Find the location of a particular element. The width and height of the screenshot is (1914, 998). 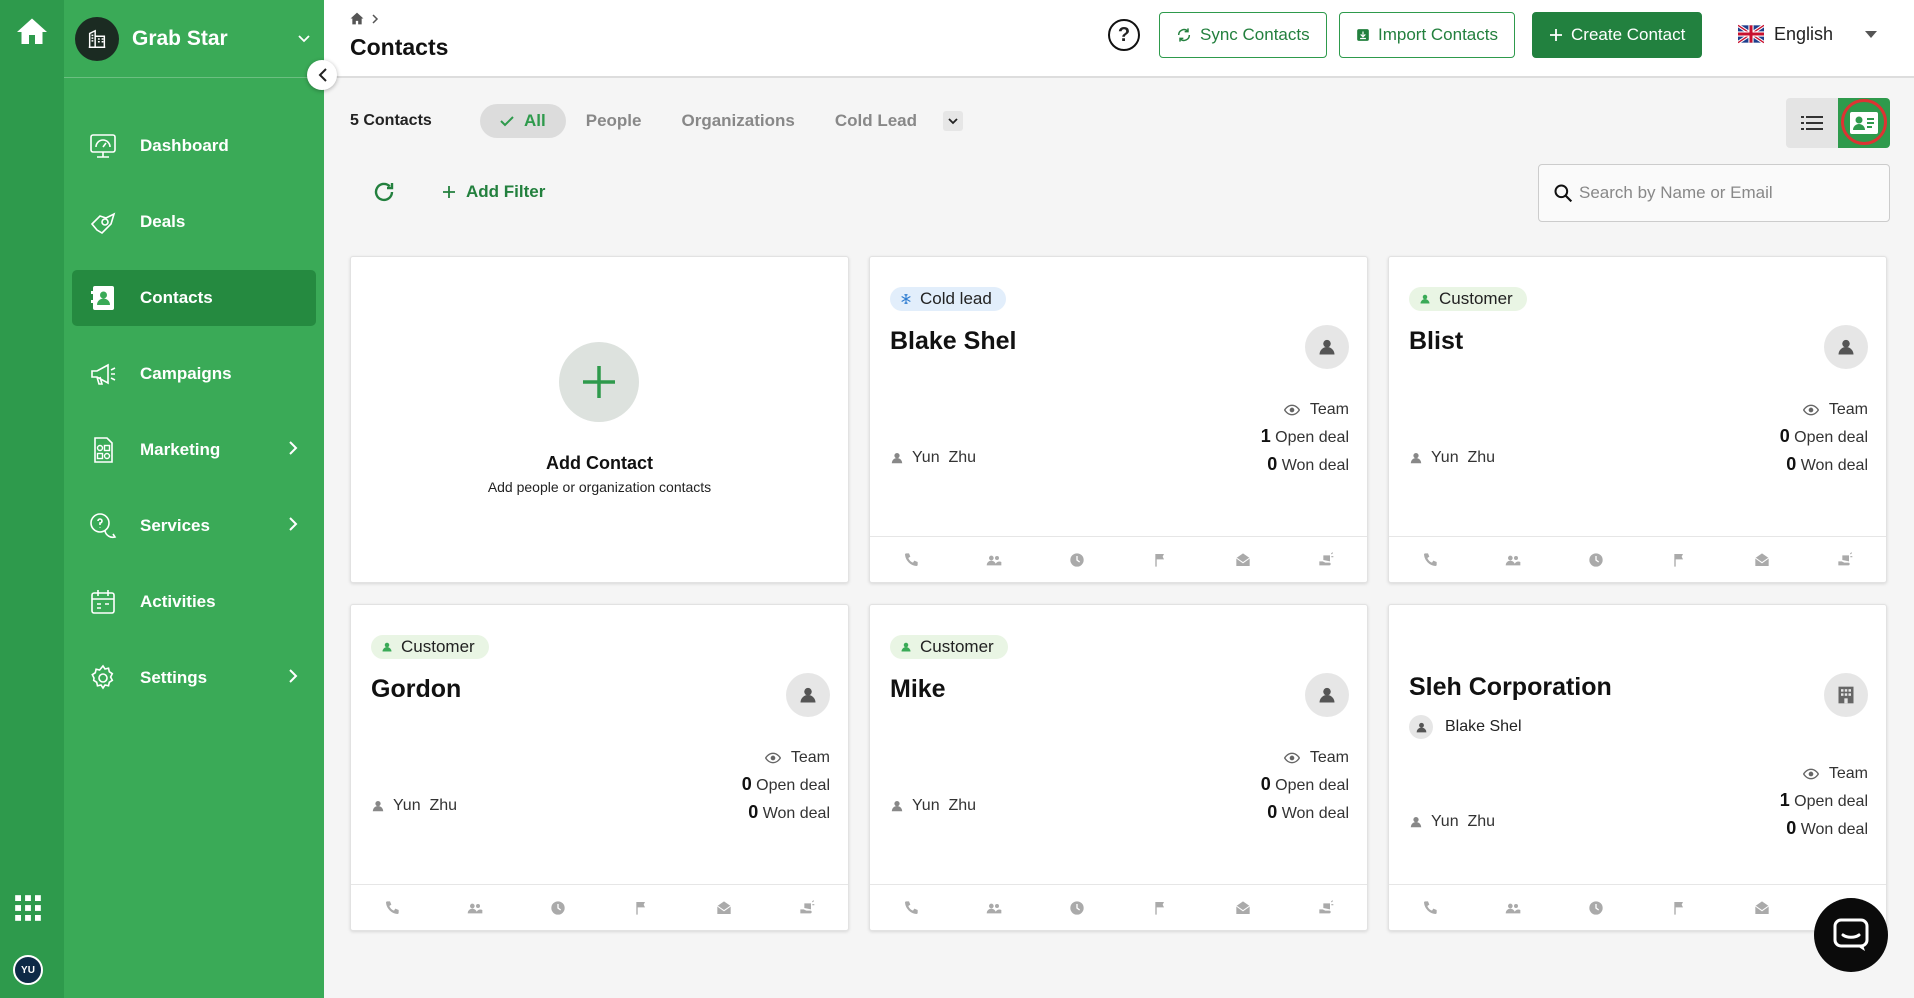

sidebar-item-contacts: Contacts is located at coordinates (194, 298).